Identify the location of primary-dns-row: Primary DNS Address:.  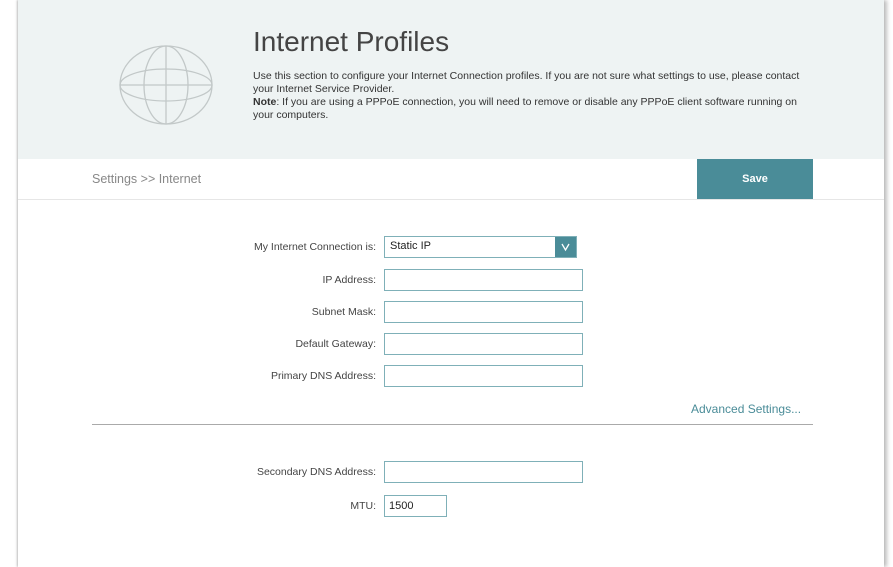
(451, 376).